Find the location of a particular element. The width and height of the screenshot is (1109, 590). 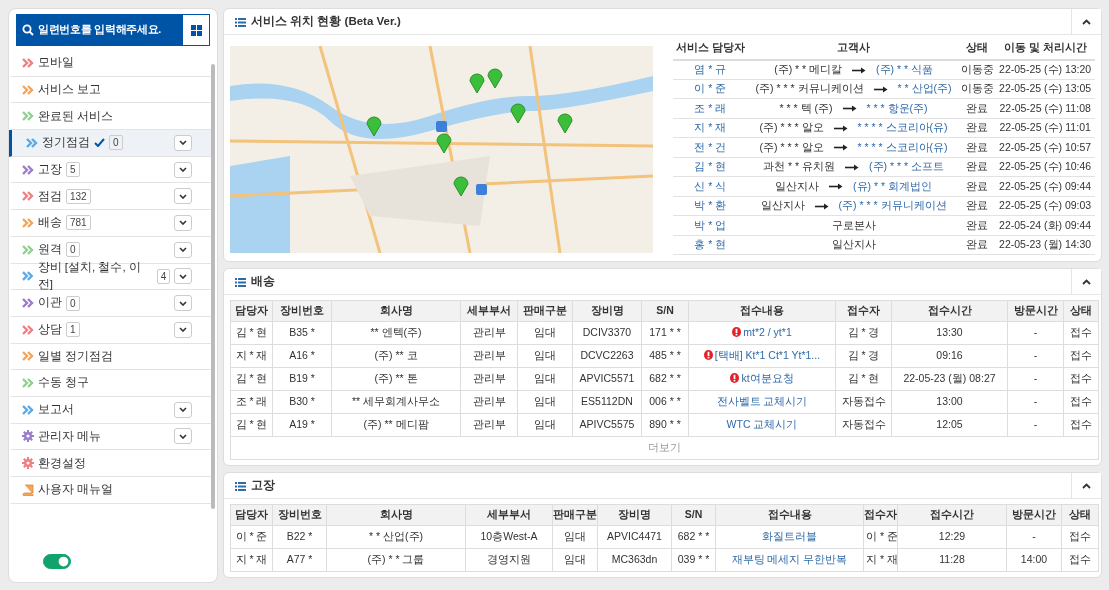

model-cell: MC363dn is located at coordinates (634, 560).